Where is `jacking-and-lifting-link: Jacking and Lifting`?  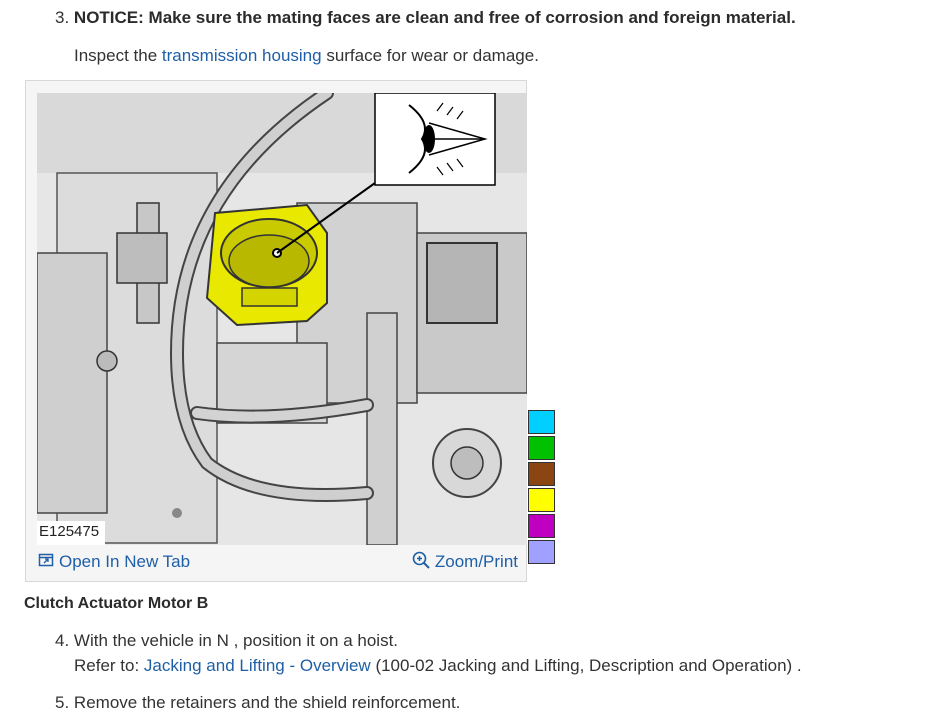
jacking-and-lifting-link: Jacking and Lifting is located at coordinates (214, 665).